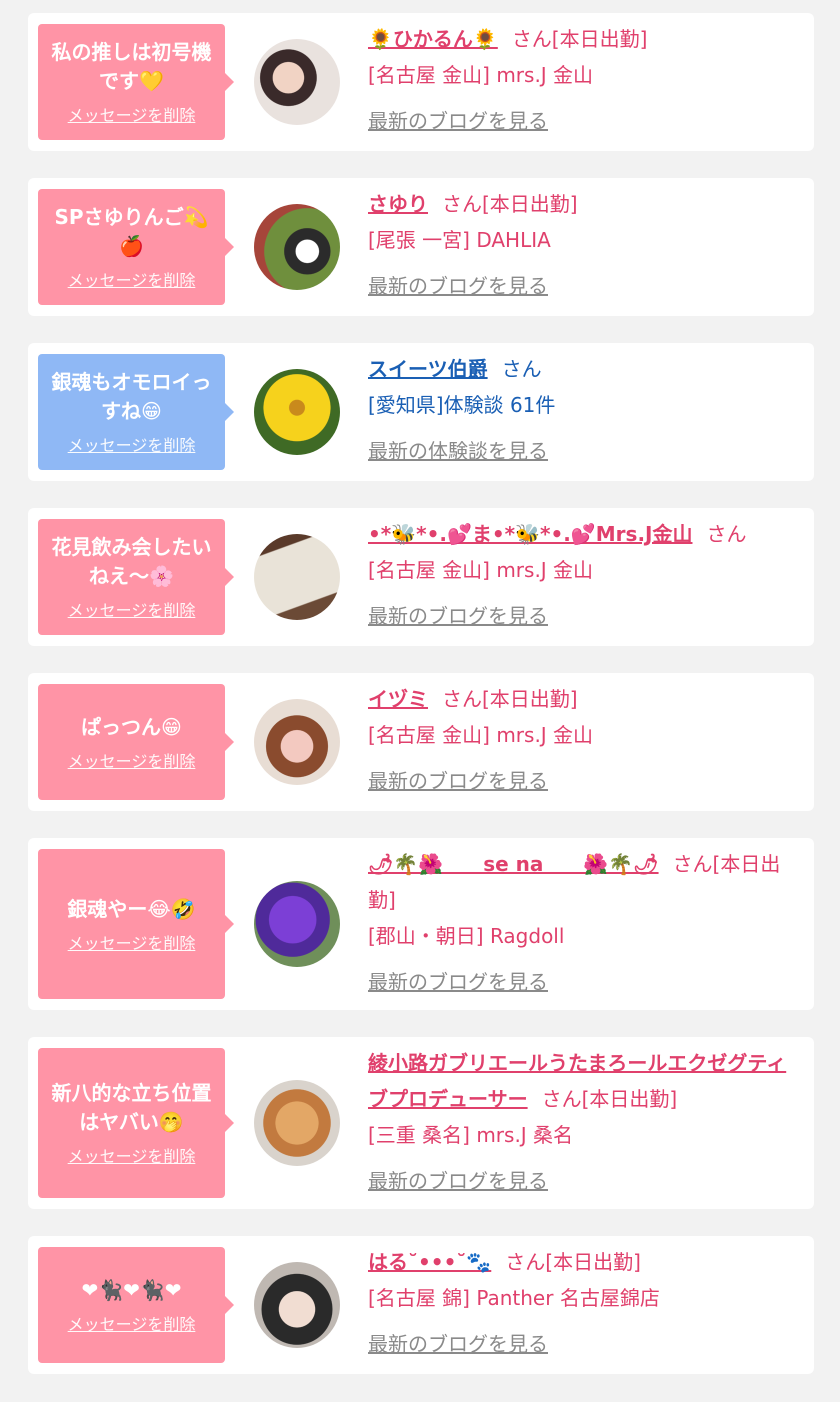 This screenshot has height=1402, width=840. I want to click on message-text: ぱっつん😁, so click(131, 726).